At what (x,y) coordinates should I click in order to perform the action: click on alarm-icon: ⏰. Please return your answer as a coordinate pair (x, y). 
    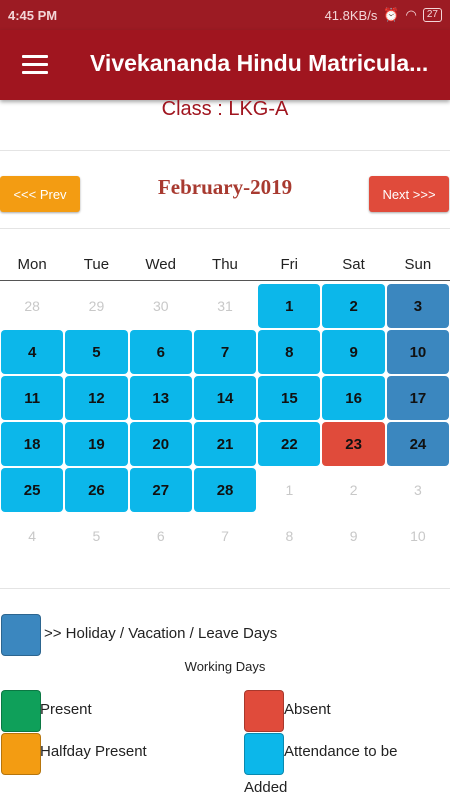
    Looking at the image, I should click on (391, 14).